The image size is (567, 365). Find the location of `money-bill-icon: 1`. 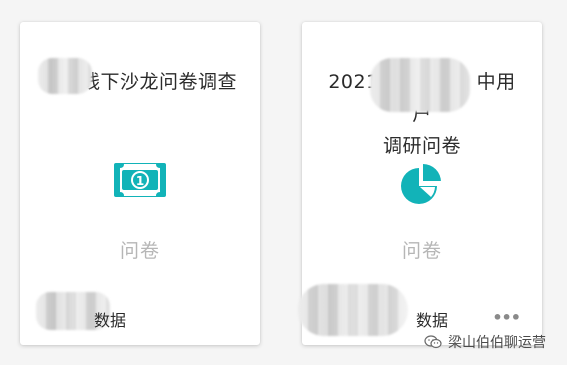

money-bill-icon: 1 is located at coordinates (140, 182).